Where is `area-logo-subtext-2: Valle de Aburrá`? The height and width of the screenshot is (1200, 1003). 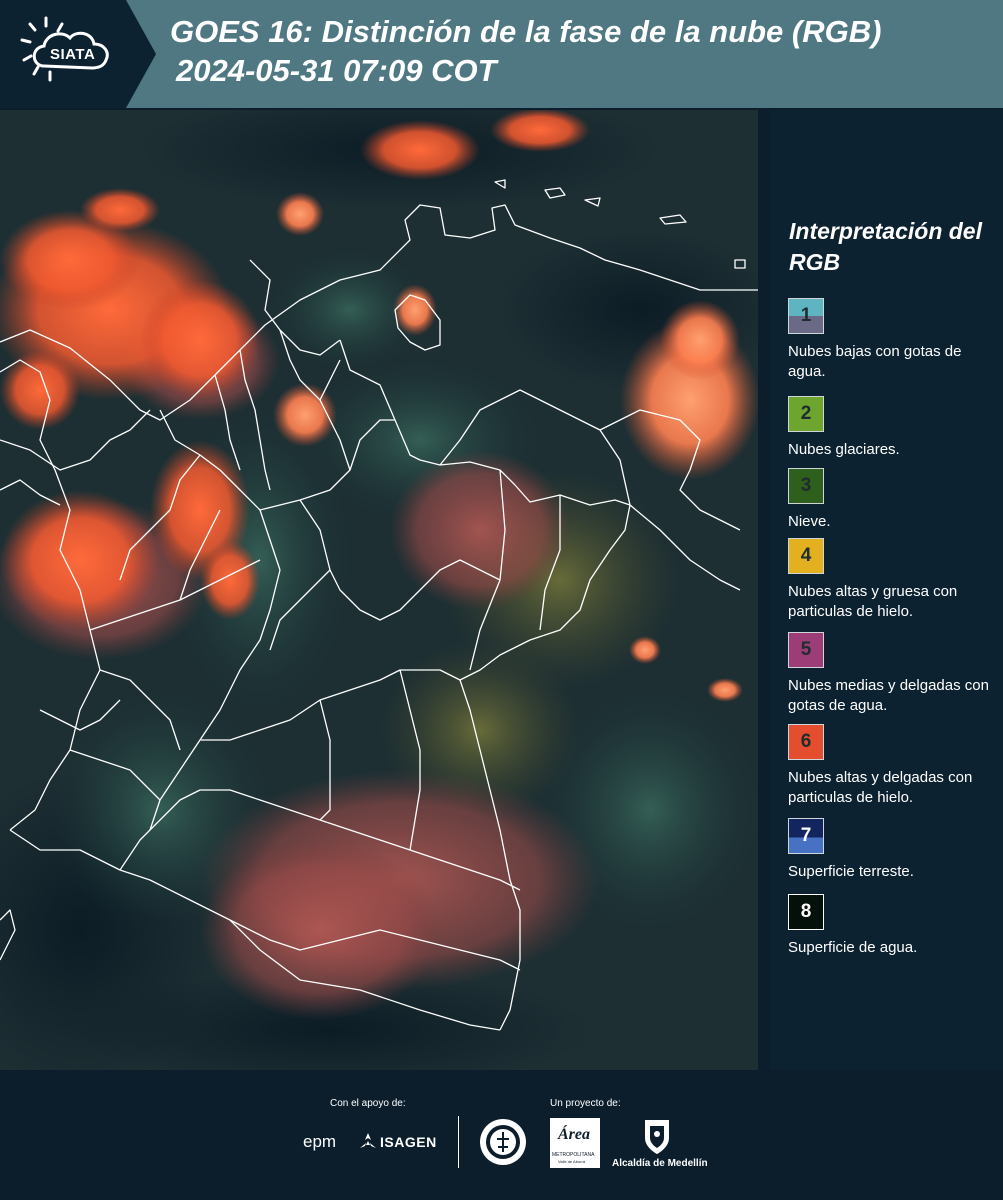
area-logo-subtext-2: Valle de Aburrá is located at coordinates (572, 1161).